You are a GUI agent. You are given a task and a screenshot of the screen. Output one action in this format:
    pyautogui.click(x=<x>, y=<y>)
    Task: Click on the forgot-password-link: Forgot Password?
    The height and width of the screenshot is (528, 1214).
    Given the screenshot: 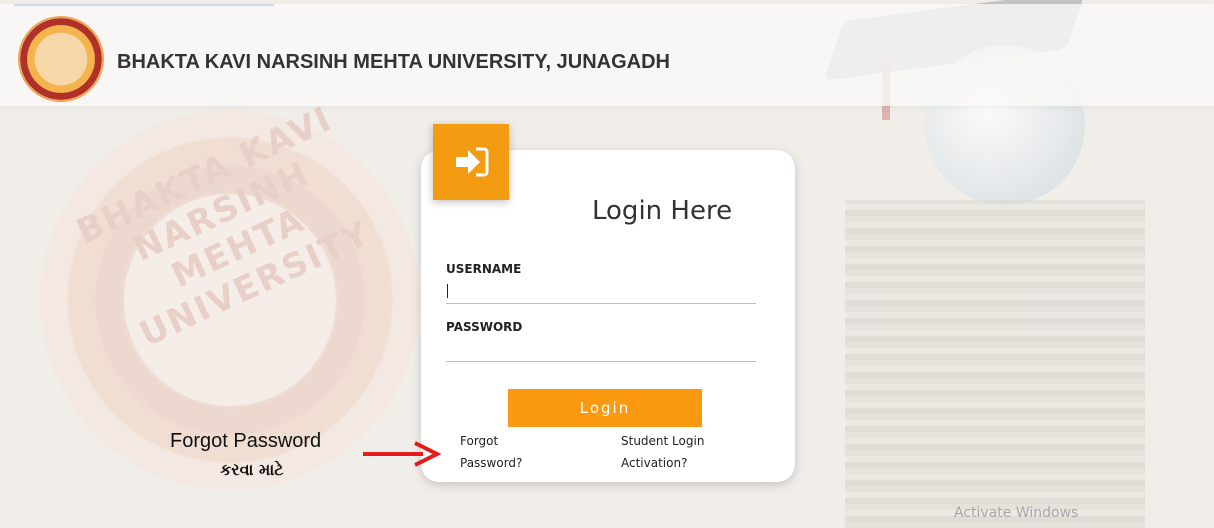 What is the action you would take?
    pyautogui.click(x=491, y=452)
    